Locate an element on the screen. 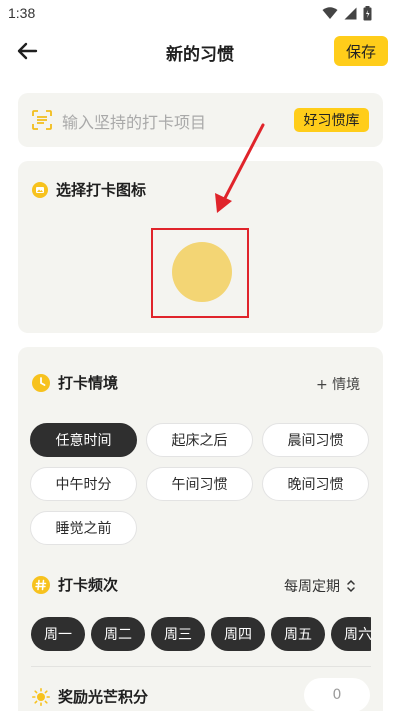 This screenshot has height=711, width=400. scene-chip-before-sleep: 睡觉之前 is located at coordinates (83, 528).